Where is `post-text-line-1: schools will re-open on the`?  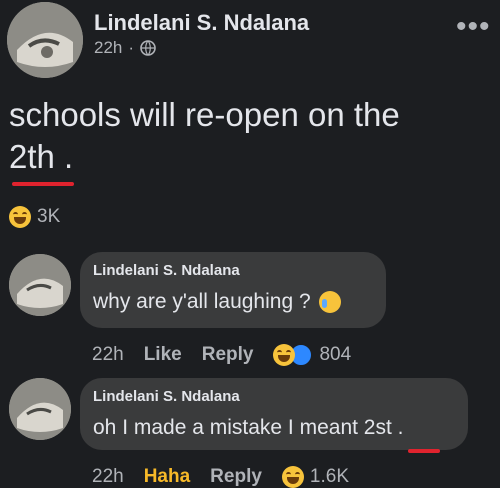
post-text-line-1: schools will re-open on the is located at coordinates (204, 114).